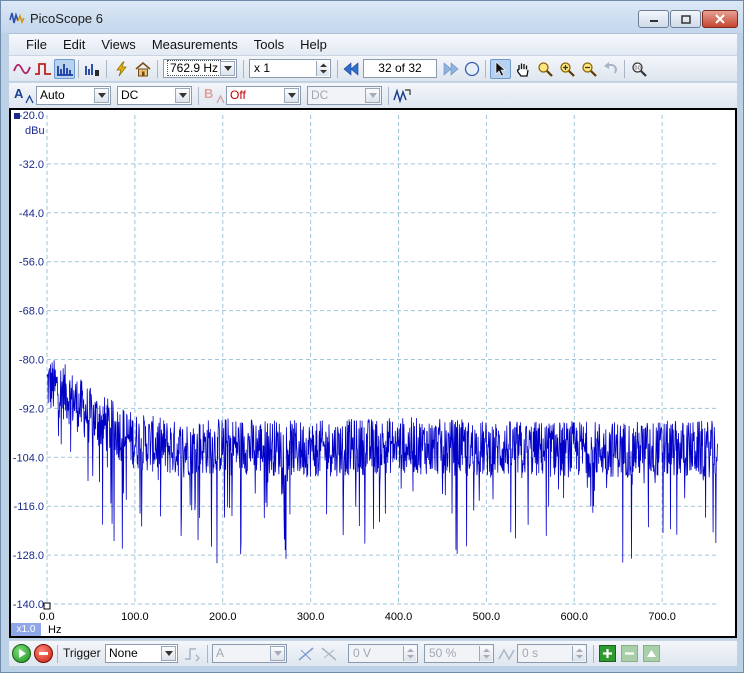  I want to click on svg-text: 00, so click(637, 69).